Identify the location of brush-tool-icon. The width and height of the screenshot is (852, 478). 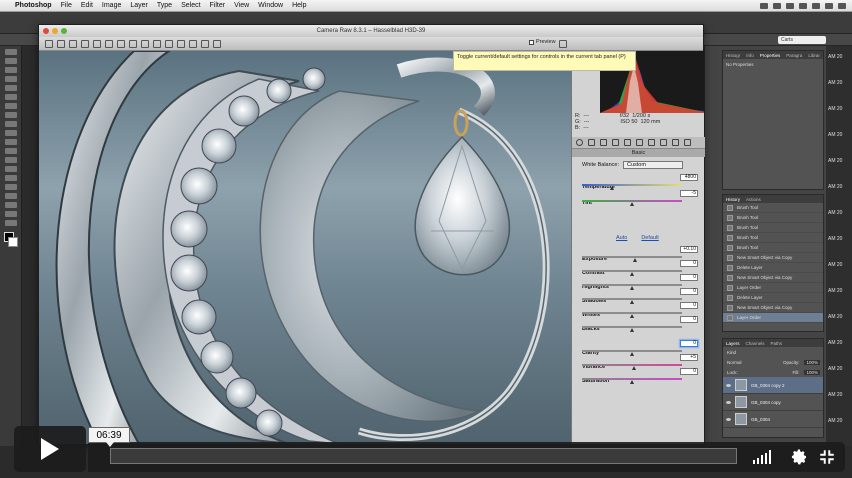
(10, 115).